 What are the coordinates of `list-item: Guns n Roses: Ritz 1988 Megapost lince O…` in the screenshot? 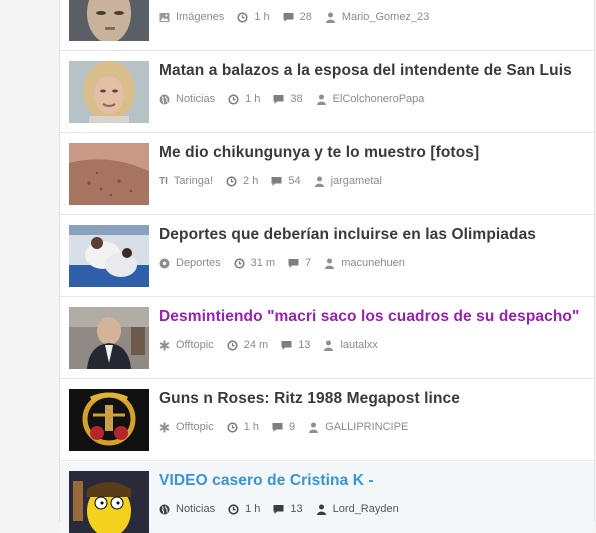 It's located at (327, 420).